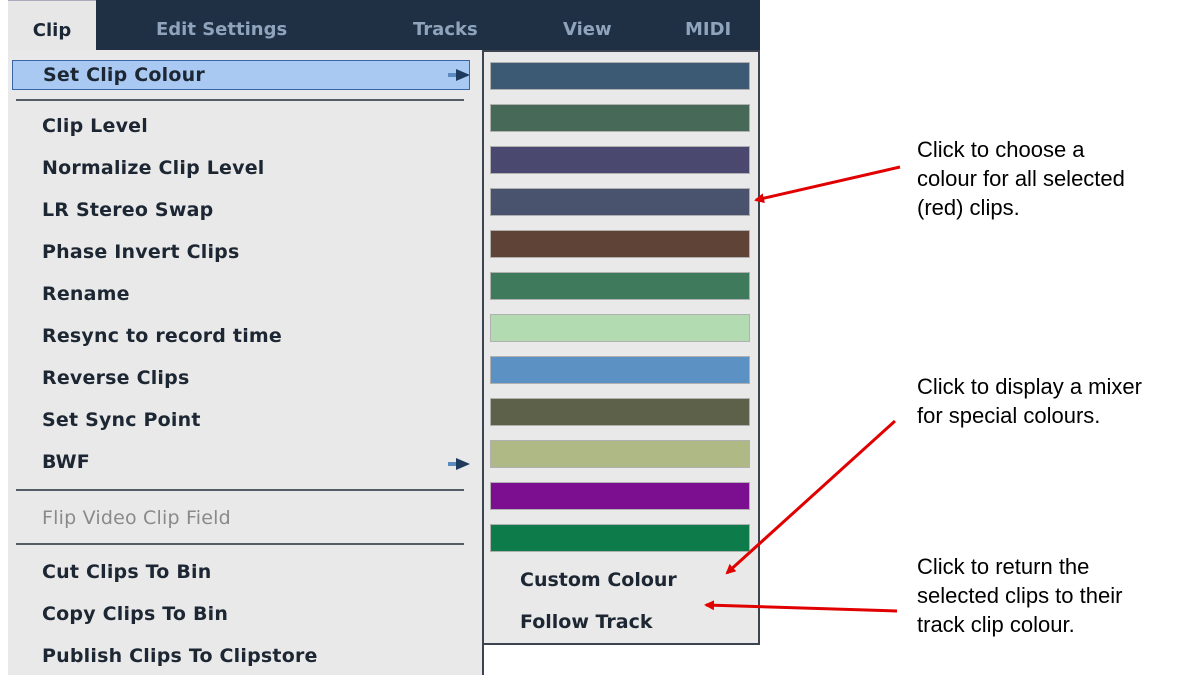  Describe the element at coordinates (802, 389) in the screenshot. I see `annotation-arrows` at that location.